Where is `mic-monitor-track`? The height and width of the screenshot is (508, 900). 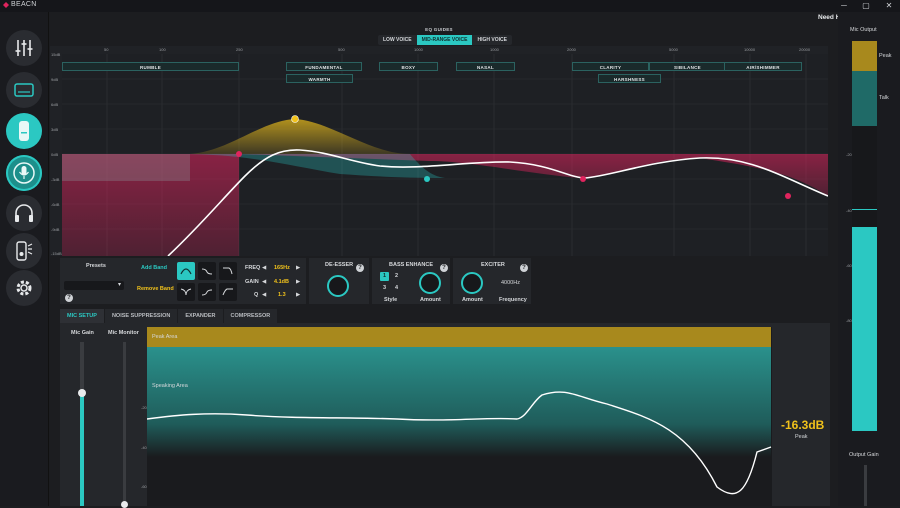 mic-monitor-track is located at coordinates (124, 424).